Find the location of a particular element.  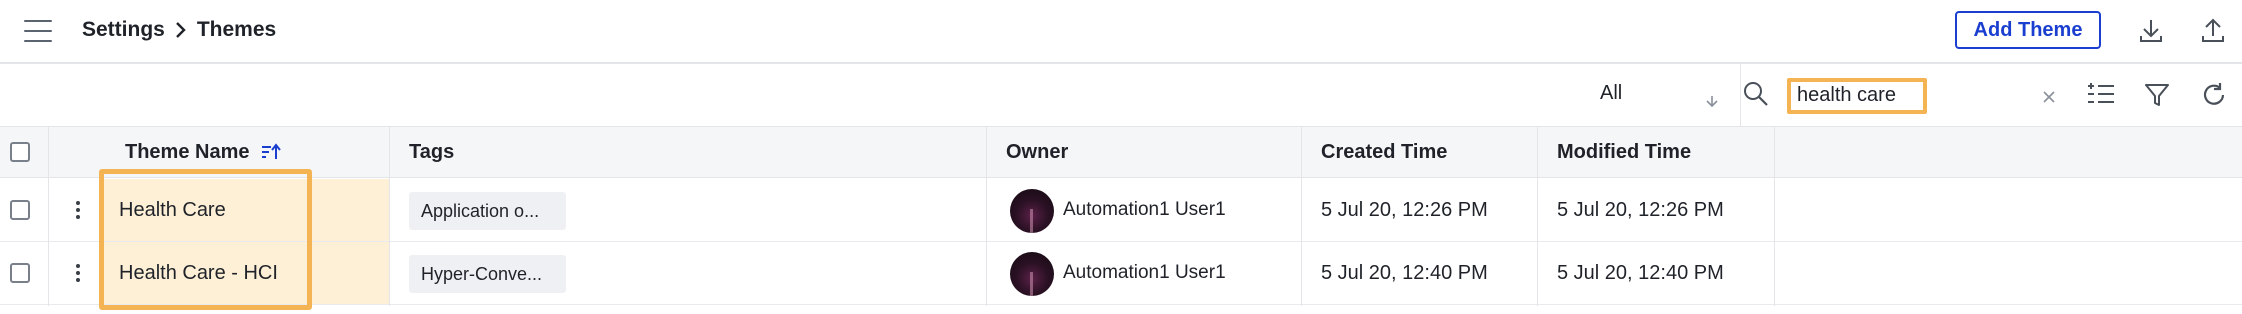

add-theme-button: Add Theme is located at coordinates (2028, 30).